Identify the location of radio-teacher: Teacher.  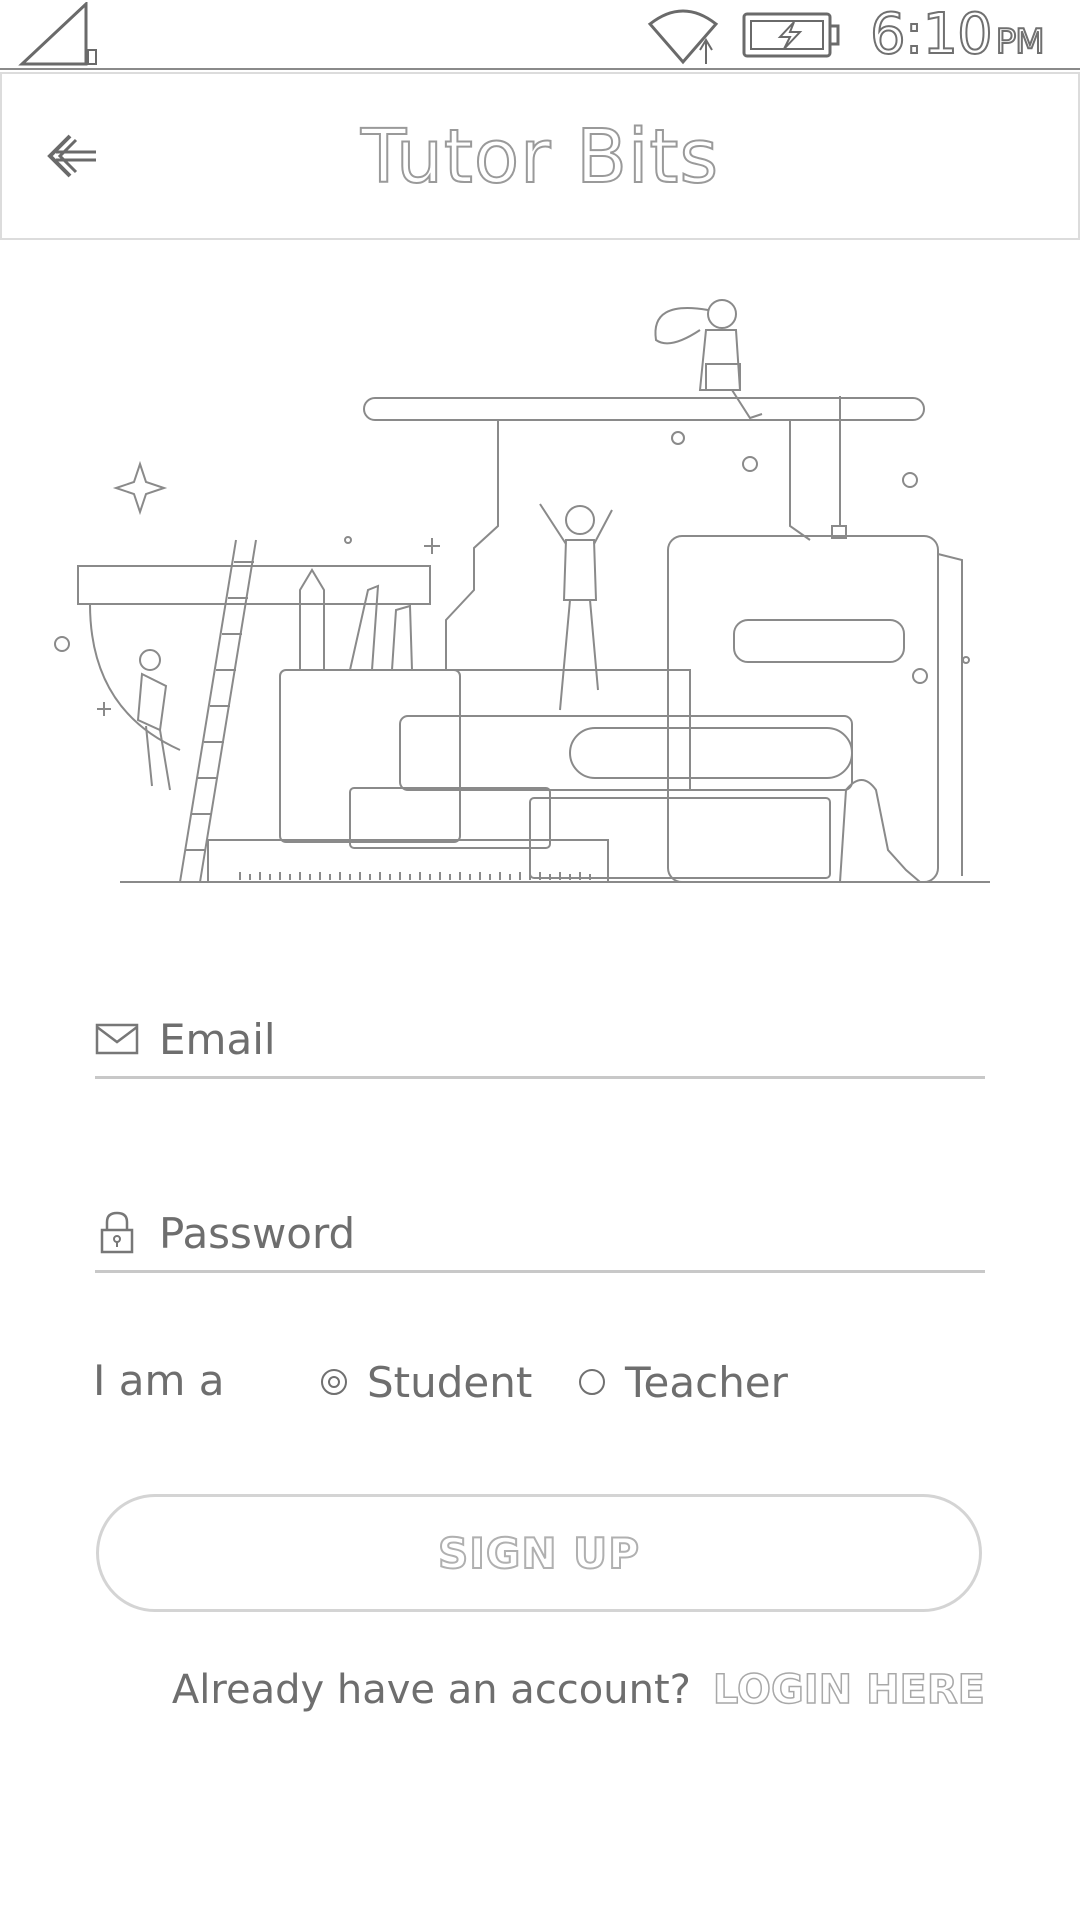
(683, 1382).